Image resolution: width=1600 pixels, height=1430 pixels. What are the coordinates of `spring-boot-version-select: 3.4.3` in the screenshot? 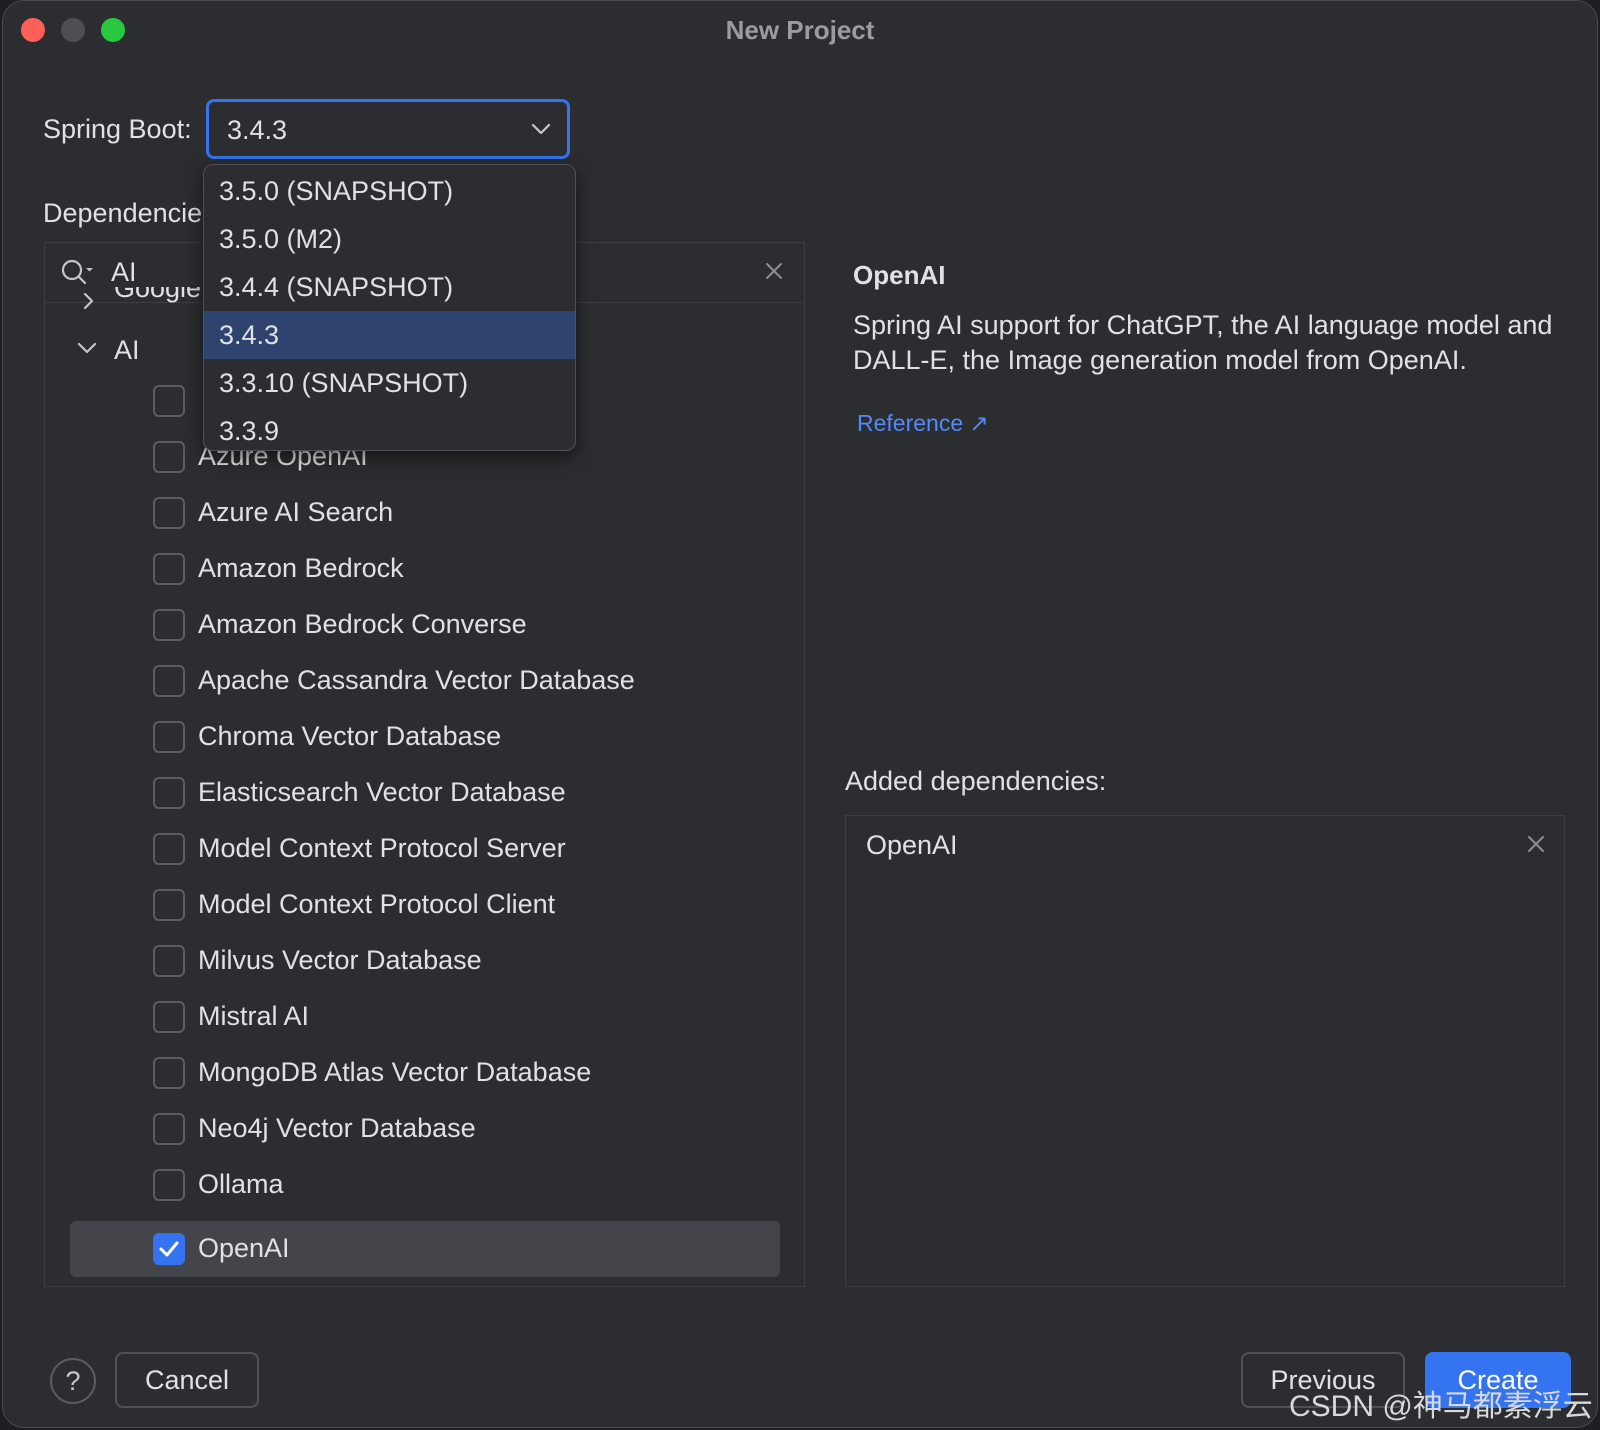 It's located at (388, 129).